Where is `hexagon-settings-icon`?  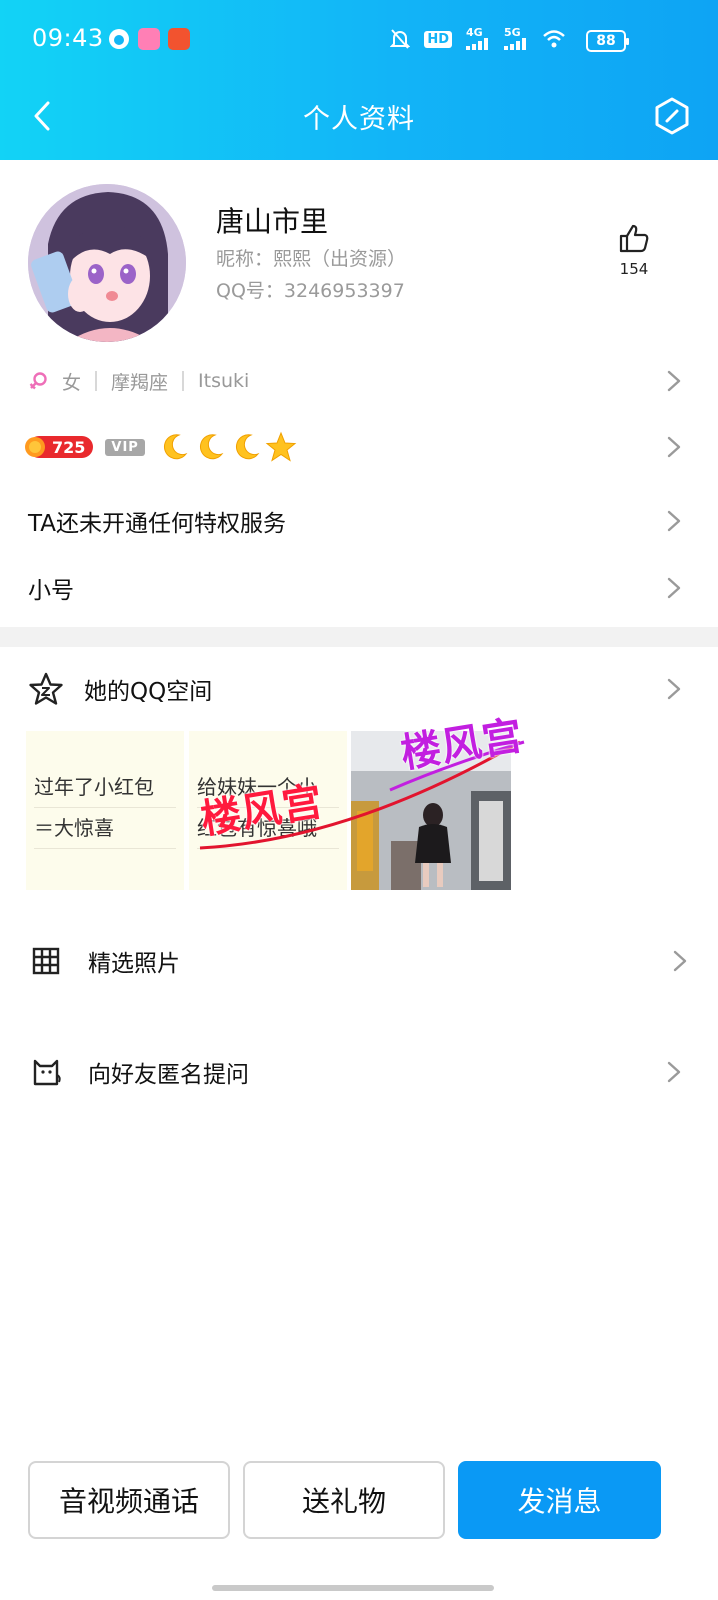 hexagon-settings-icon is located at coordinates (672, 116).